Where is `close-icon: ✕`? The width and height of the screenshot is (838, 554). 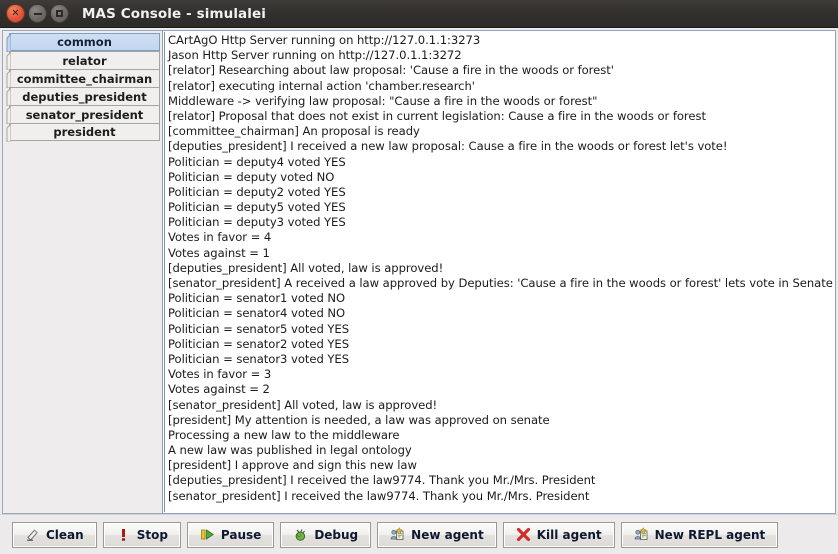
close-icon: ✕ is located at coordinates (15, 13).